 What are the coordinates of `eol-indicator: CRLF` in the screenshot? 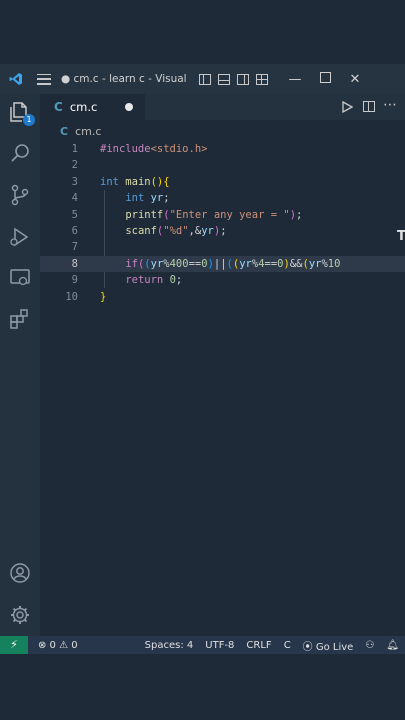 It's located at (258, 645).